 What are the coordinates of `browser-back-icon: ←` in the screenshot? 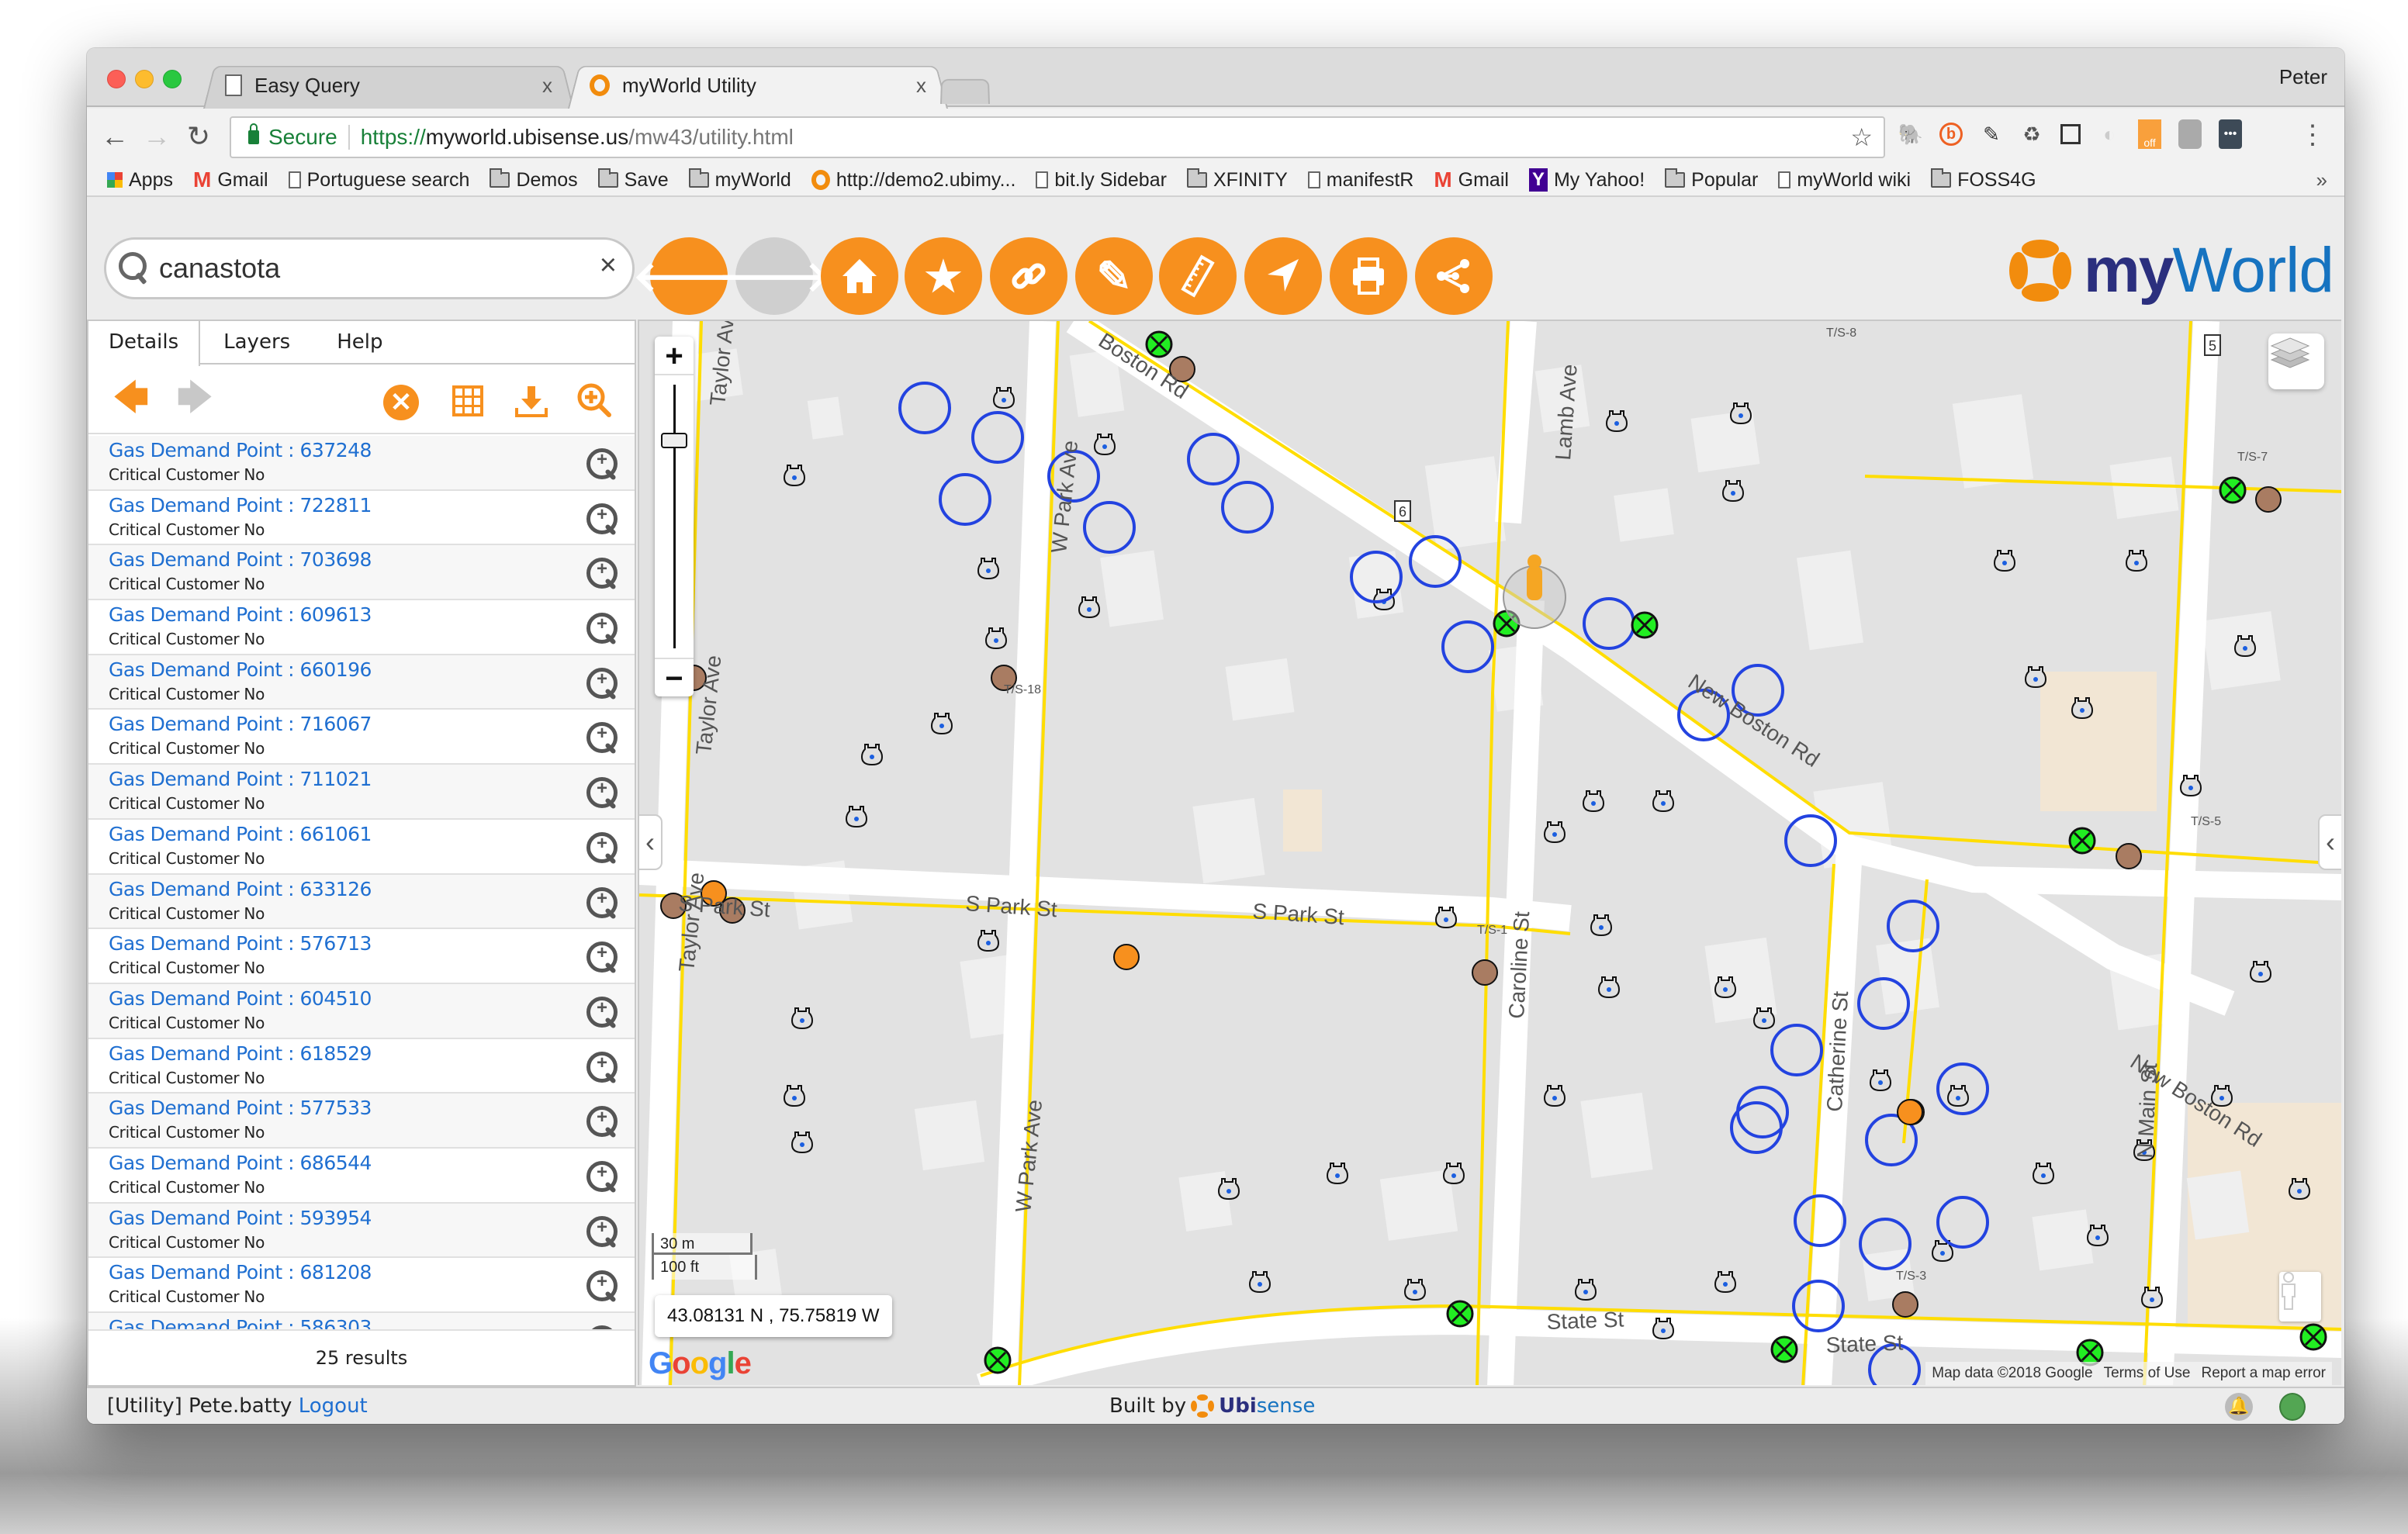 It's located at (115, 136).